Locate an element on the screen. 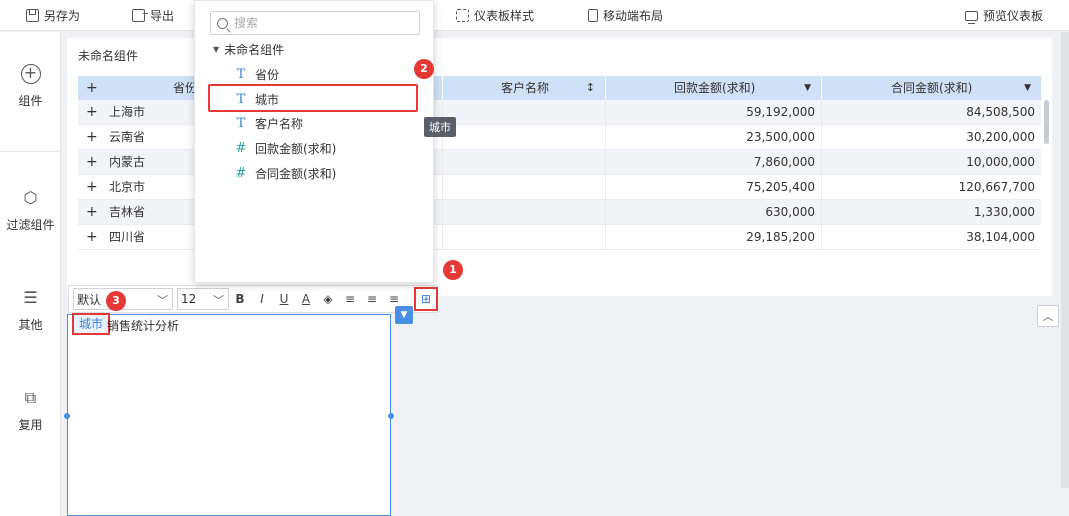  search-input is located at coordinates (319, 23).